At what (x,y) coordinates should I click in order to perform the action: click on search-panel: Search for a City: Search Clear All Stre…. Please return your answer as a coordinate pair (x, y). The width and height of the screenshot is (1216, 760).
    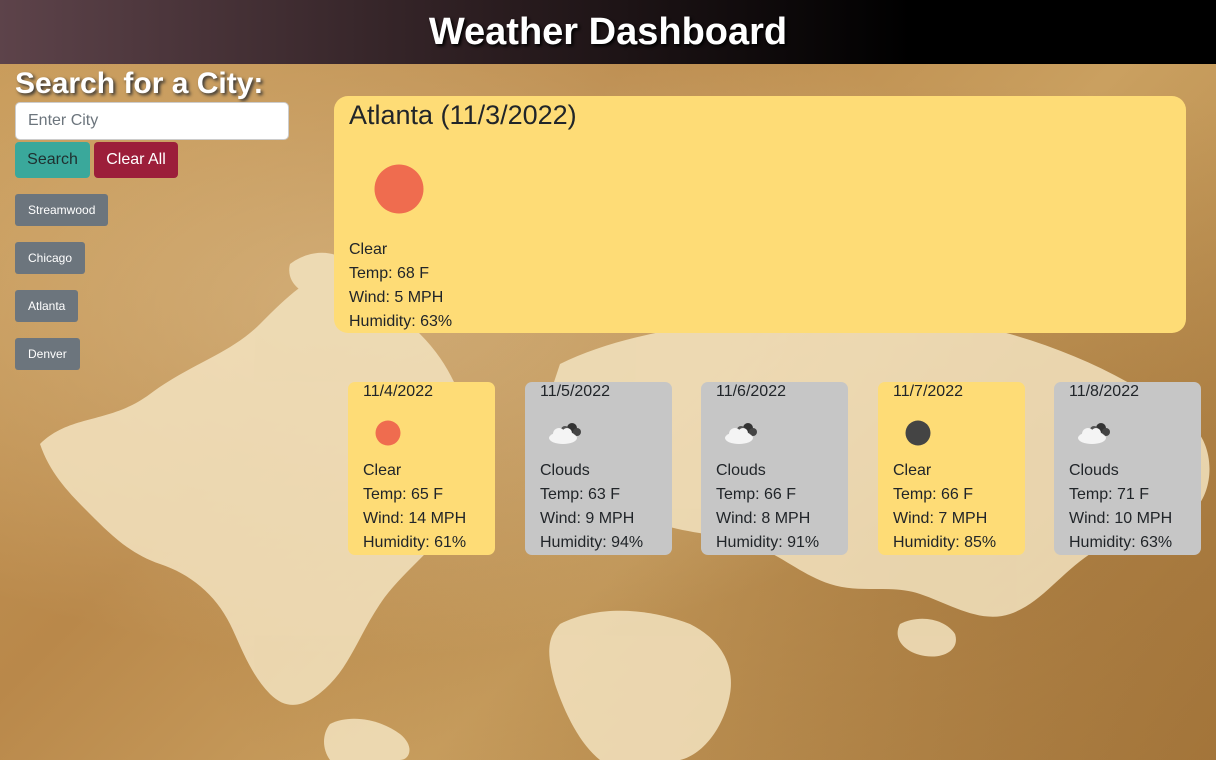
    Looking at the image, I should click on (165, 218).